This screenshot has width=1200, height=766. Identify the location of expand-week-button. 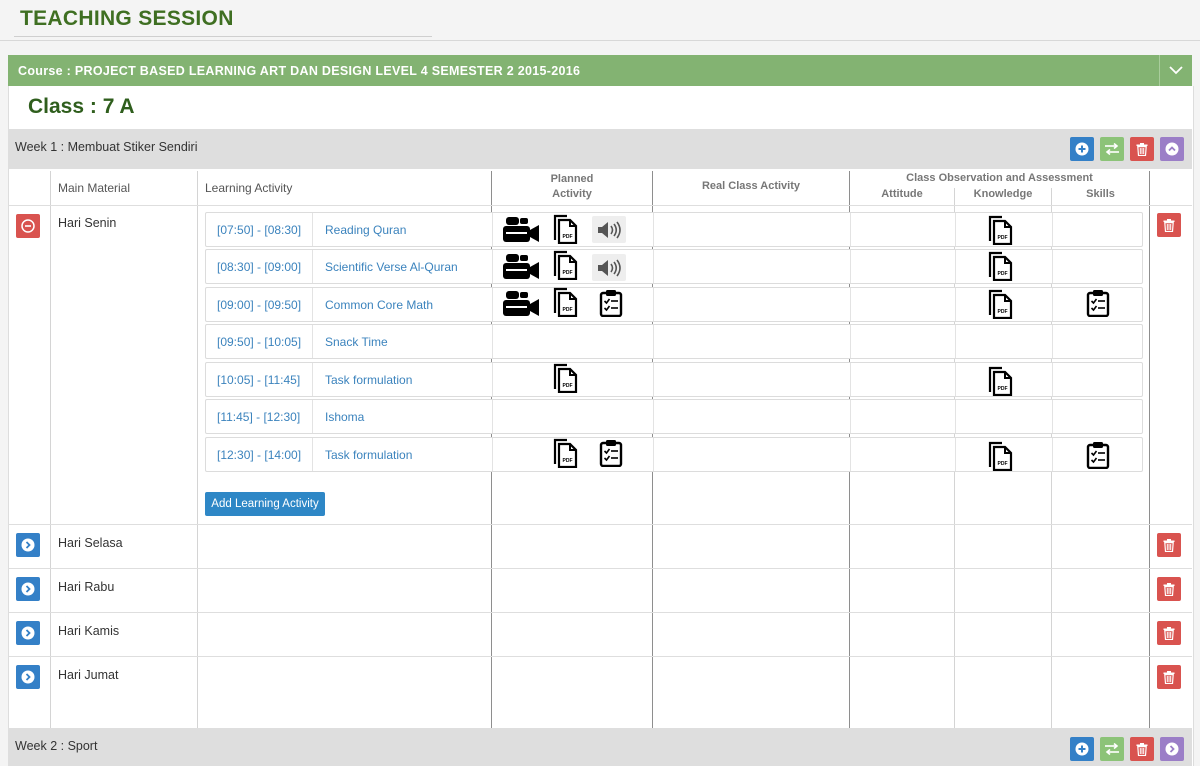
(1172, 749).